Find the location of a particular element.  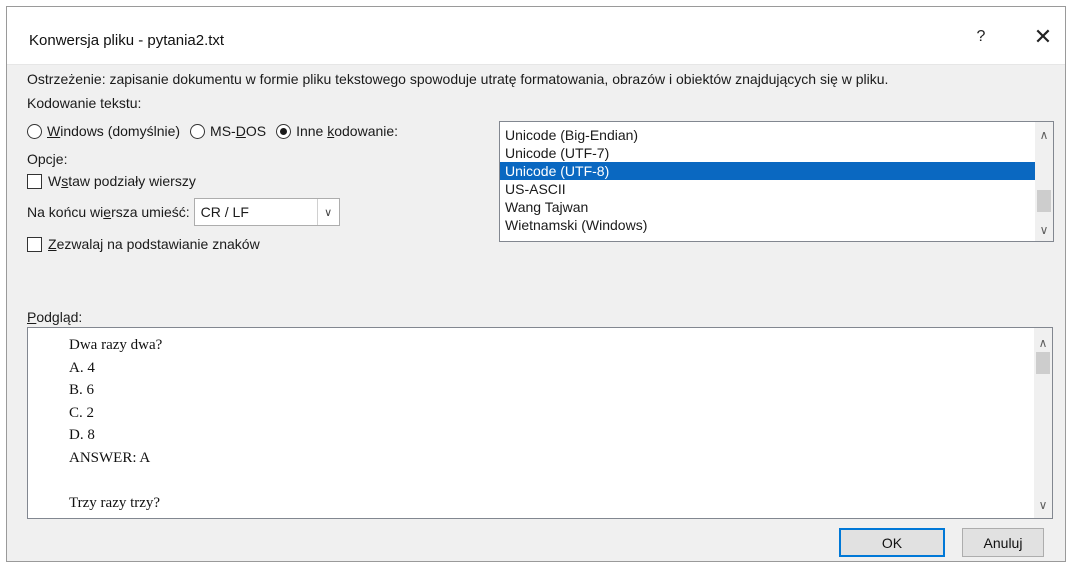

preview-line: A. 4 is located at coordinates (82, 367).